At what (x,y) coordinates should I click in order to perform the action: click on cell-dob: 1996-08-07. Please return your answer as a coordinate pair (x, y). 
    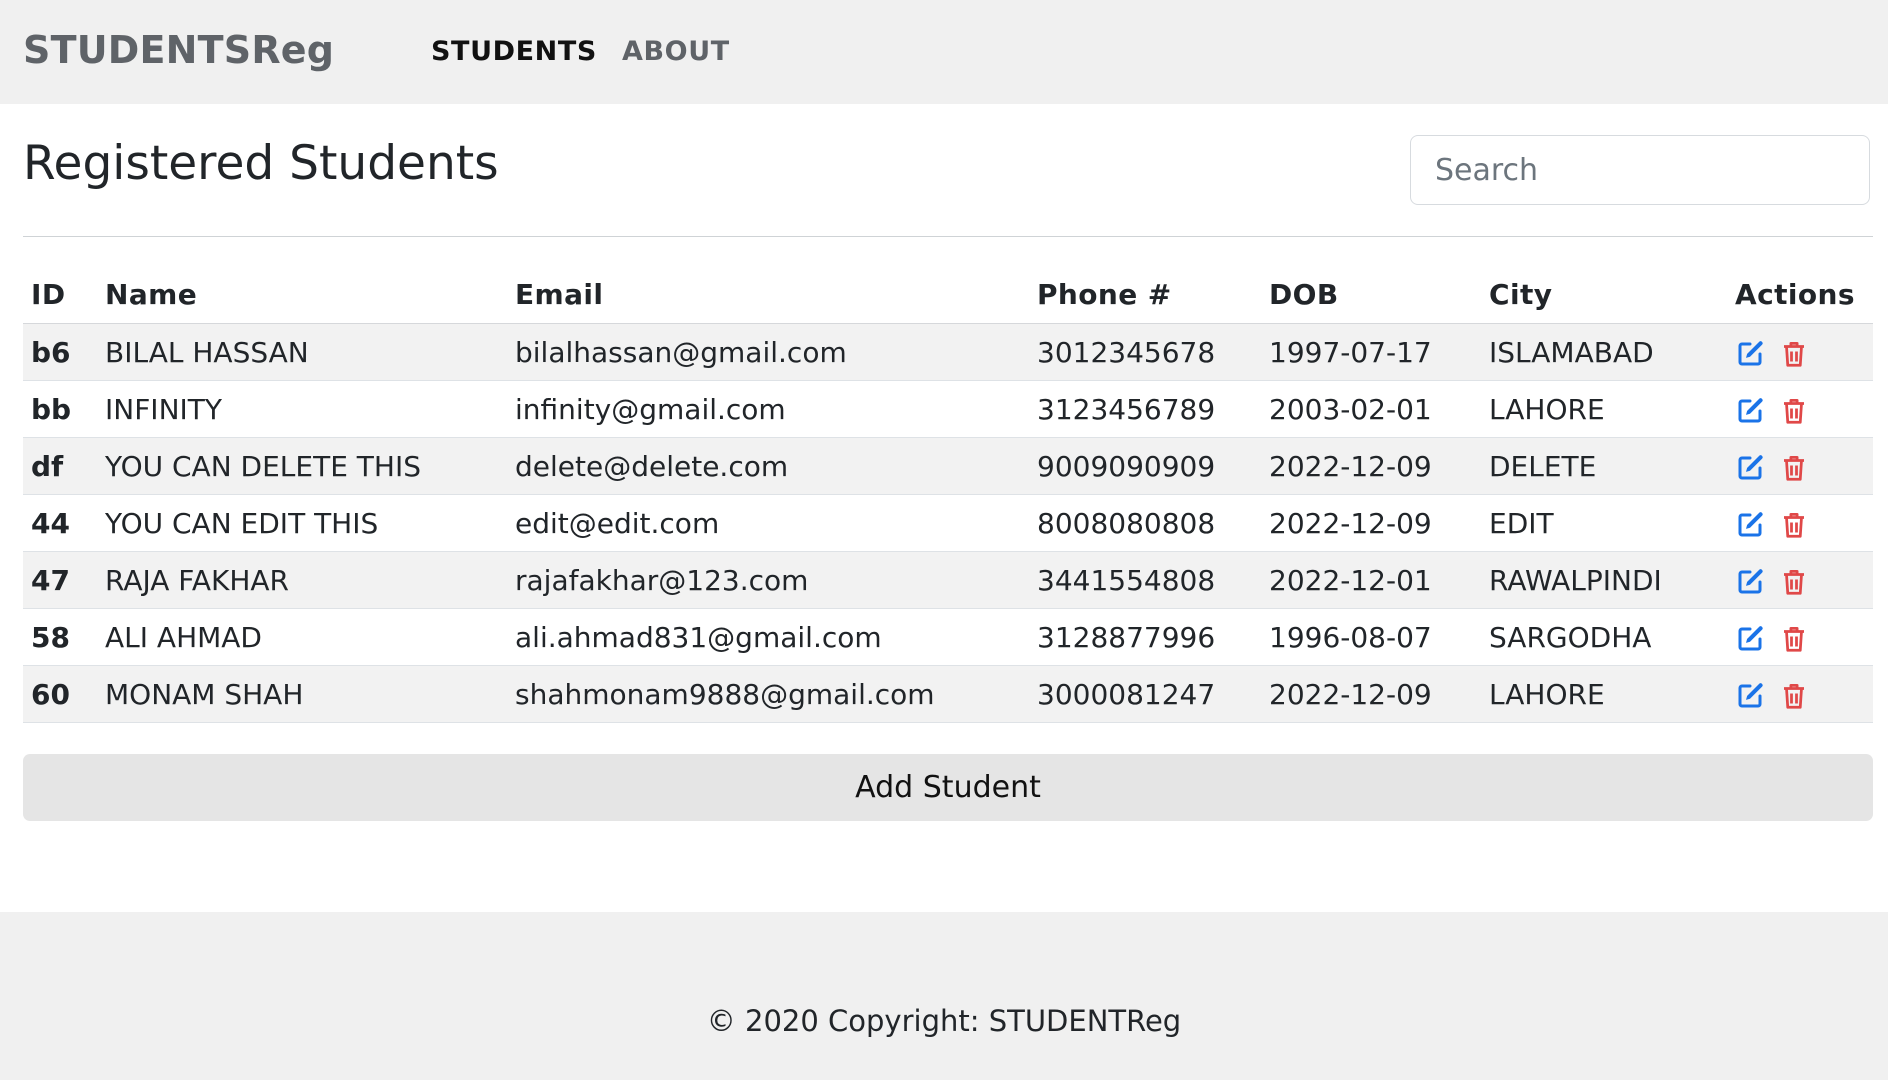
    Looking at the image, I should click on (1371, 637).